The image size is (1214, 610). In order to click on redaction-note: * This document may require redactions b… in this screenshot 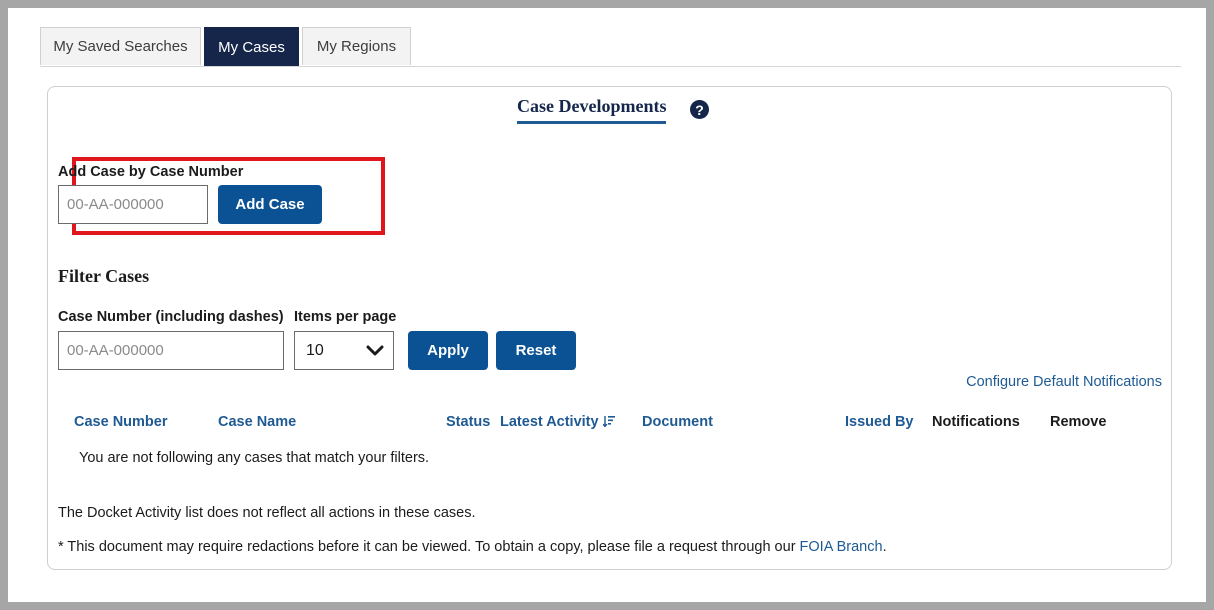, I will do `click(472, 547)`.